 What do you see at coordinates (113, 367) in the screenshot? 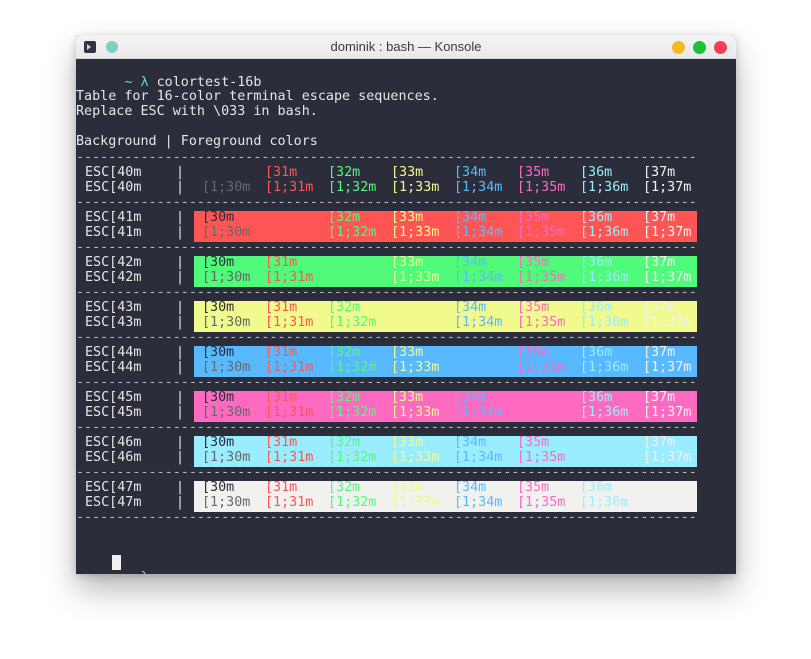
I see `bg-code-label: ESC[44m` at bounding box center [113, 367].